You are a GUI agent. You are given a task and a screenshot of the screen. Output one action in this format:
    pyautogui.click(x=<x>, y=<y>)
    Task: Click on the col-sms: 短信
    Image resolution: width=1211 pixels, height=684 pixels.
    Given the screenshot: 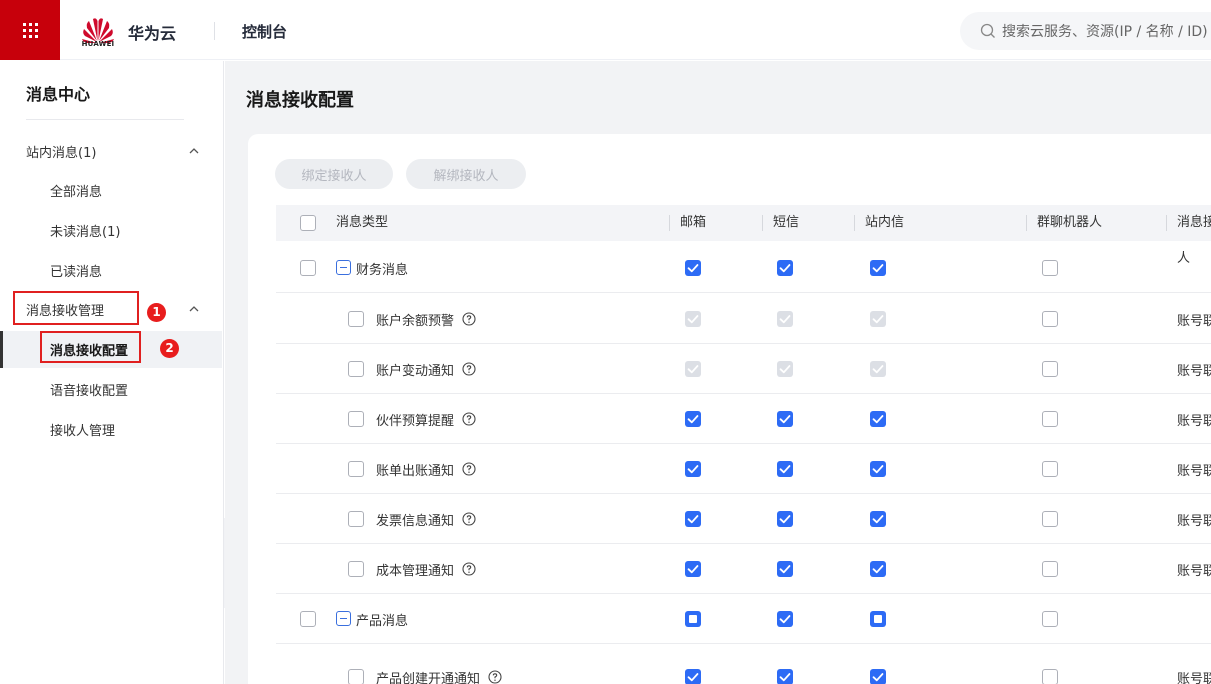 What is the action you would take?
    pyautogui.click(x=786, y=222)
    